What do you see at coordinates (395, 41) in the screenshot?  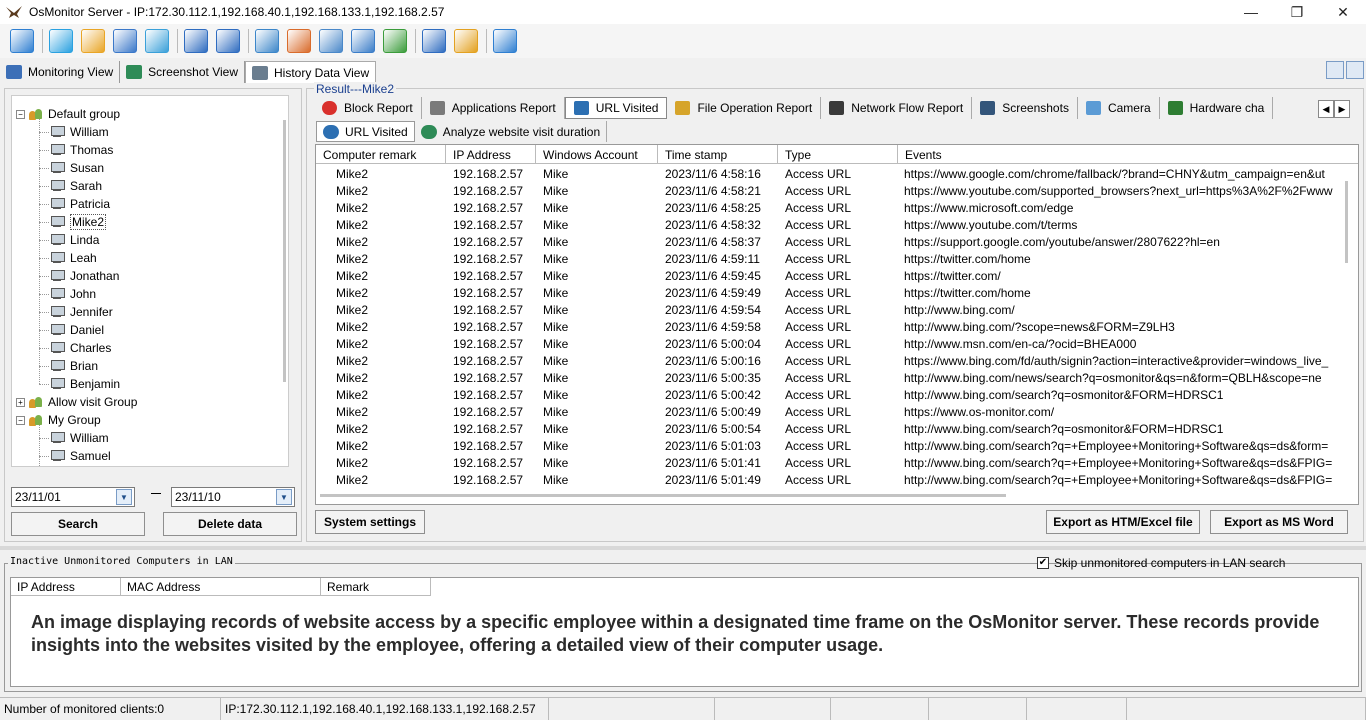 I see `screen-icon` at bounding box center [395, 41].